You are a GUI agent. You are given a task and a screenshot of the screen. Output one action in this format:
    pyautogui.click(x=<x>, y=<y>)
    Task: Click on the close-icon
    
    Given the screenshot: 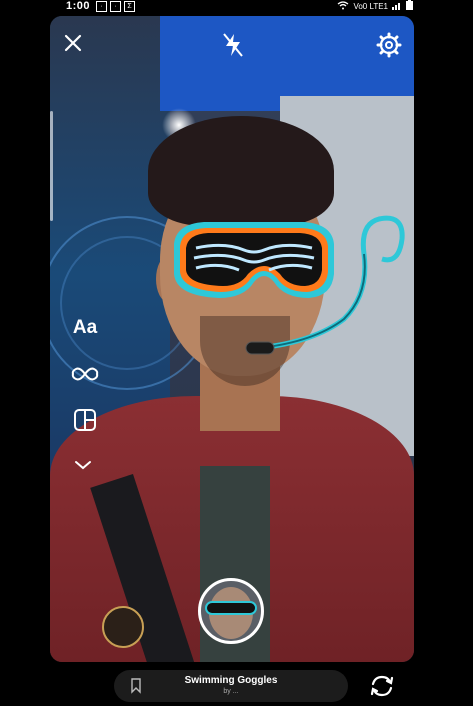 What is the action you would take?
    pyautogui.click(x=73, y=43)
    